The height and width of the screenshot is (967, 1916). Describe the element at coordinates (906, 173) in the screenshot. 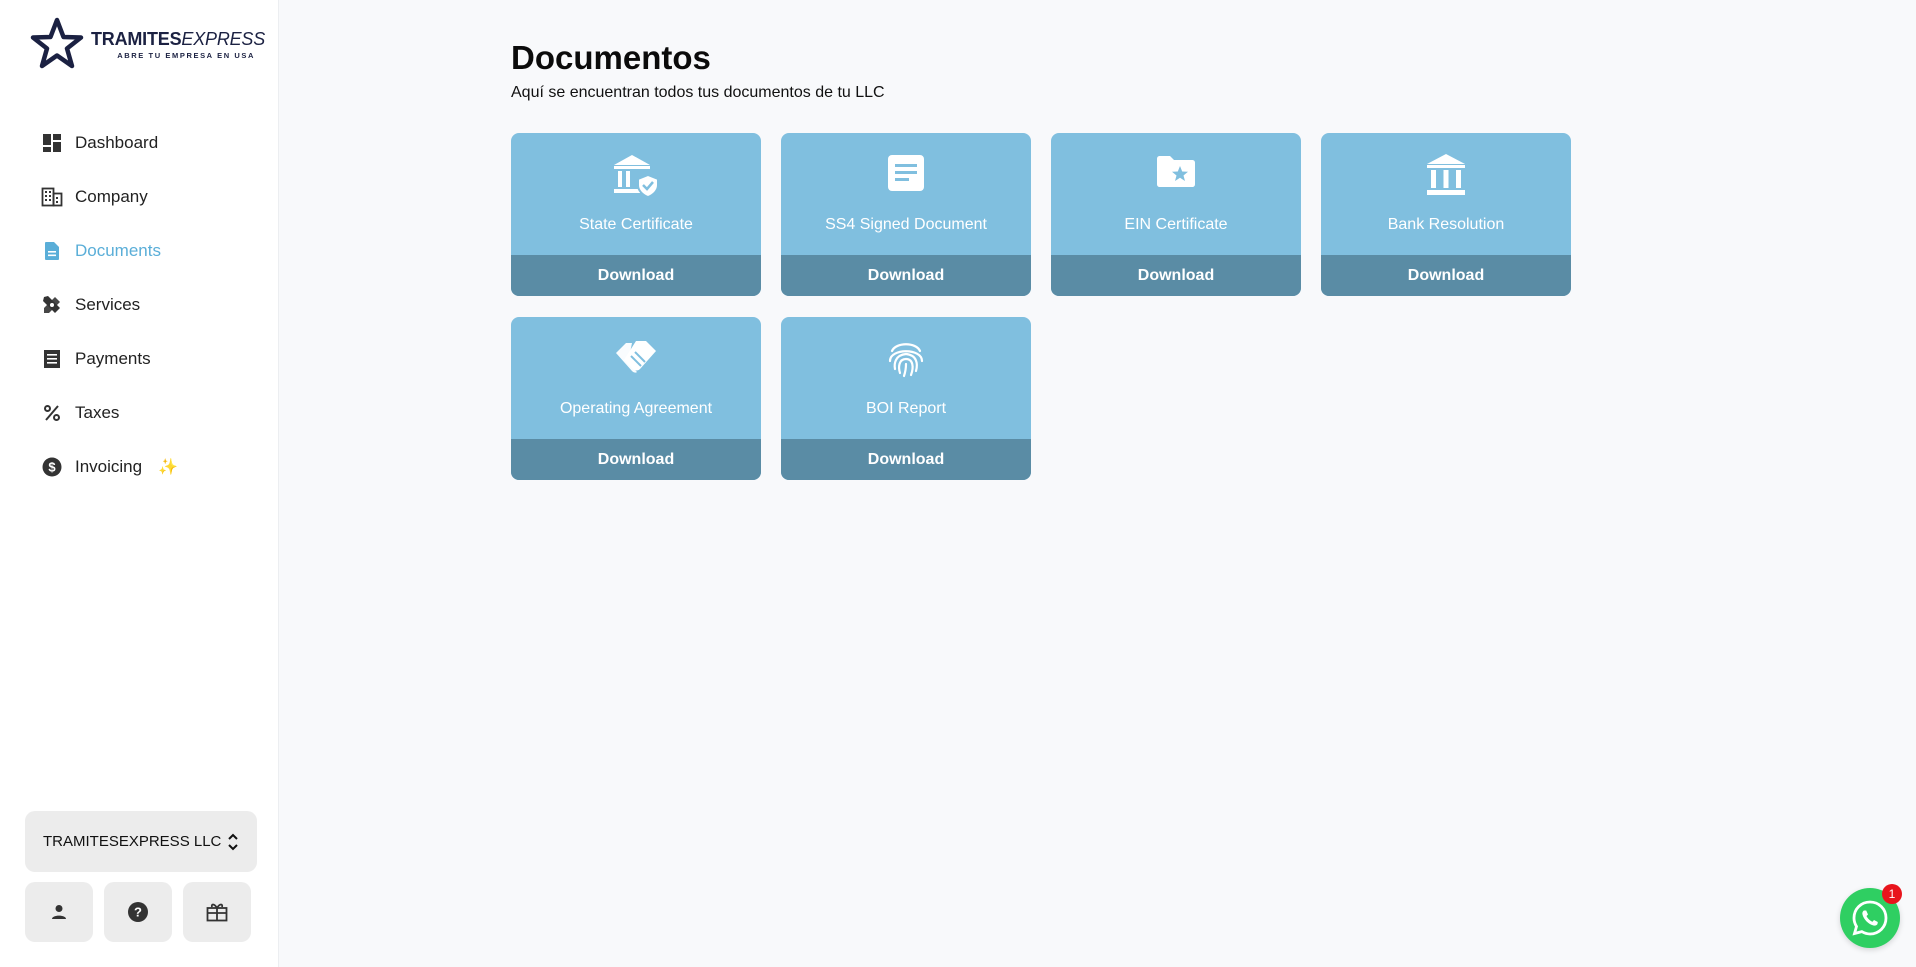

I see `document-lines-icon` at that location.